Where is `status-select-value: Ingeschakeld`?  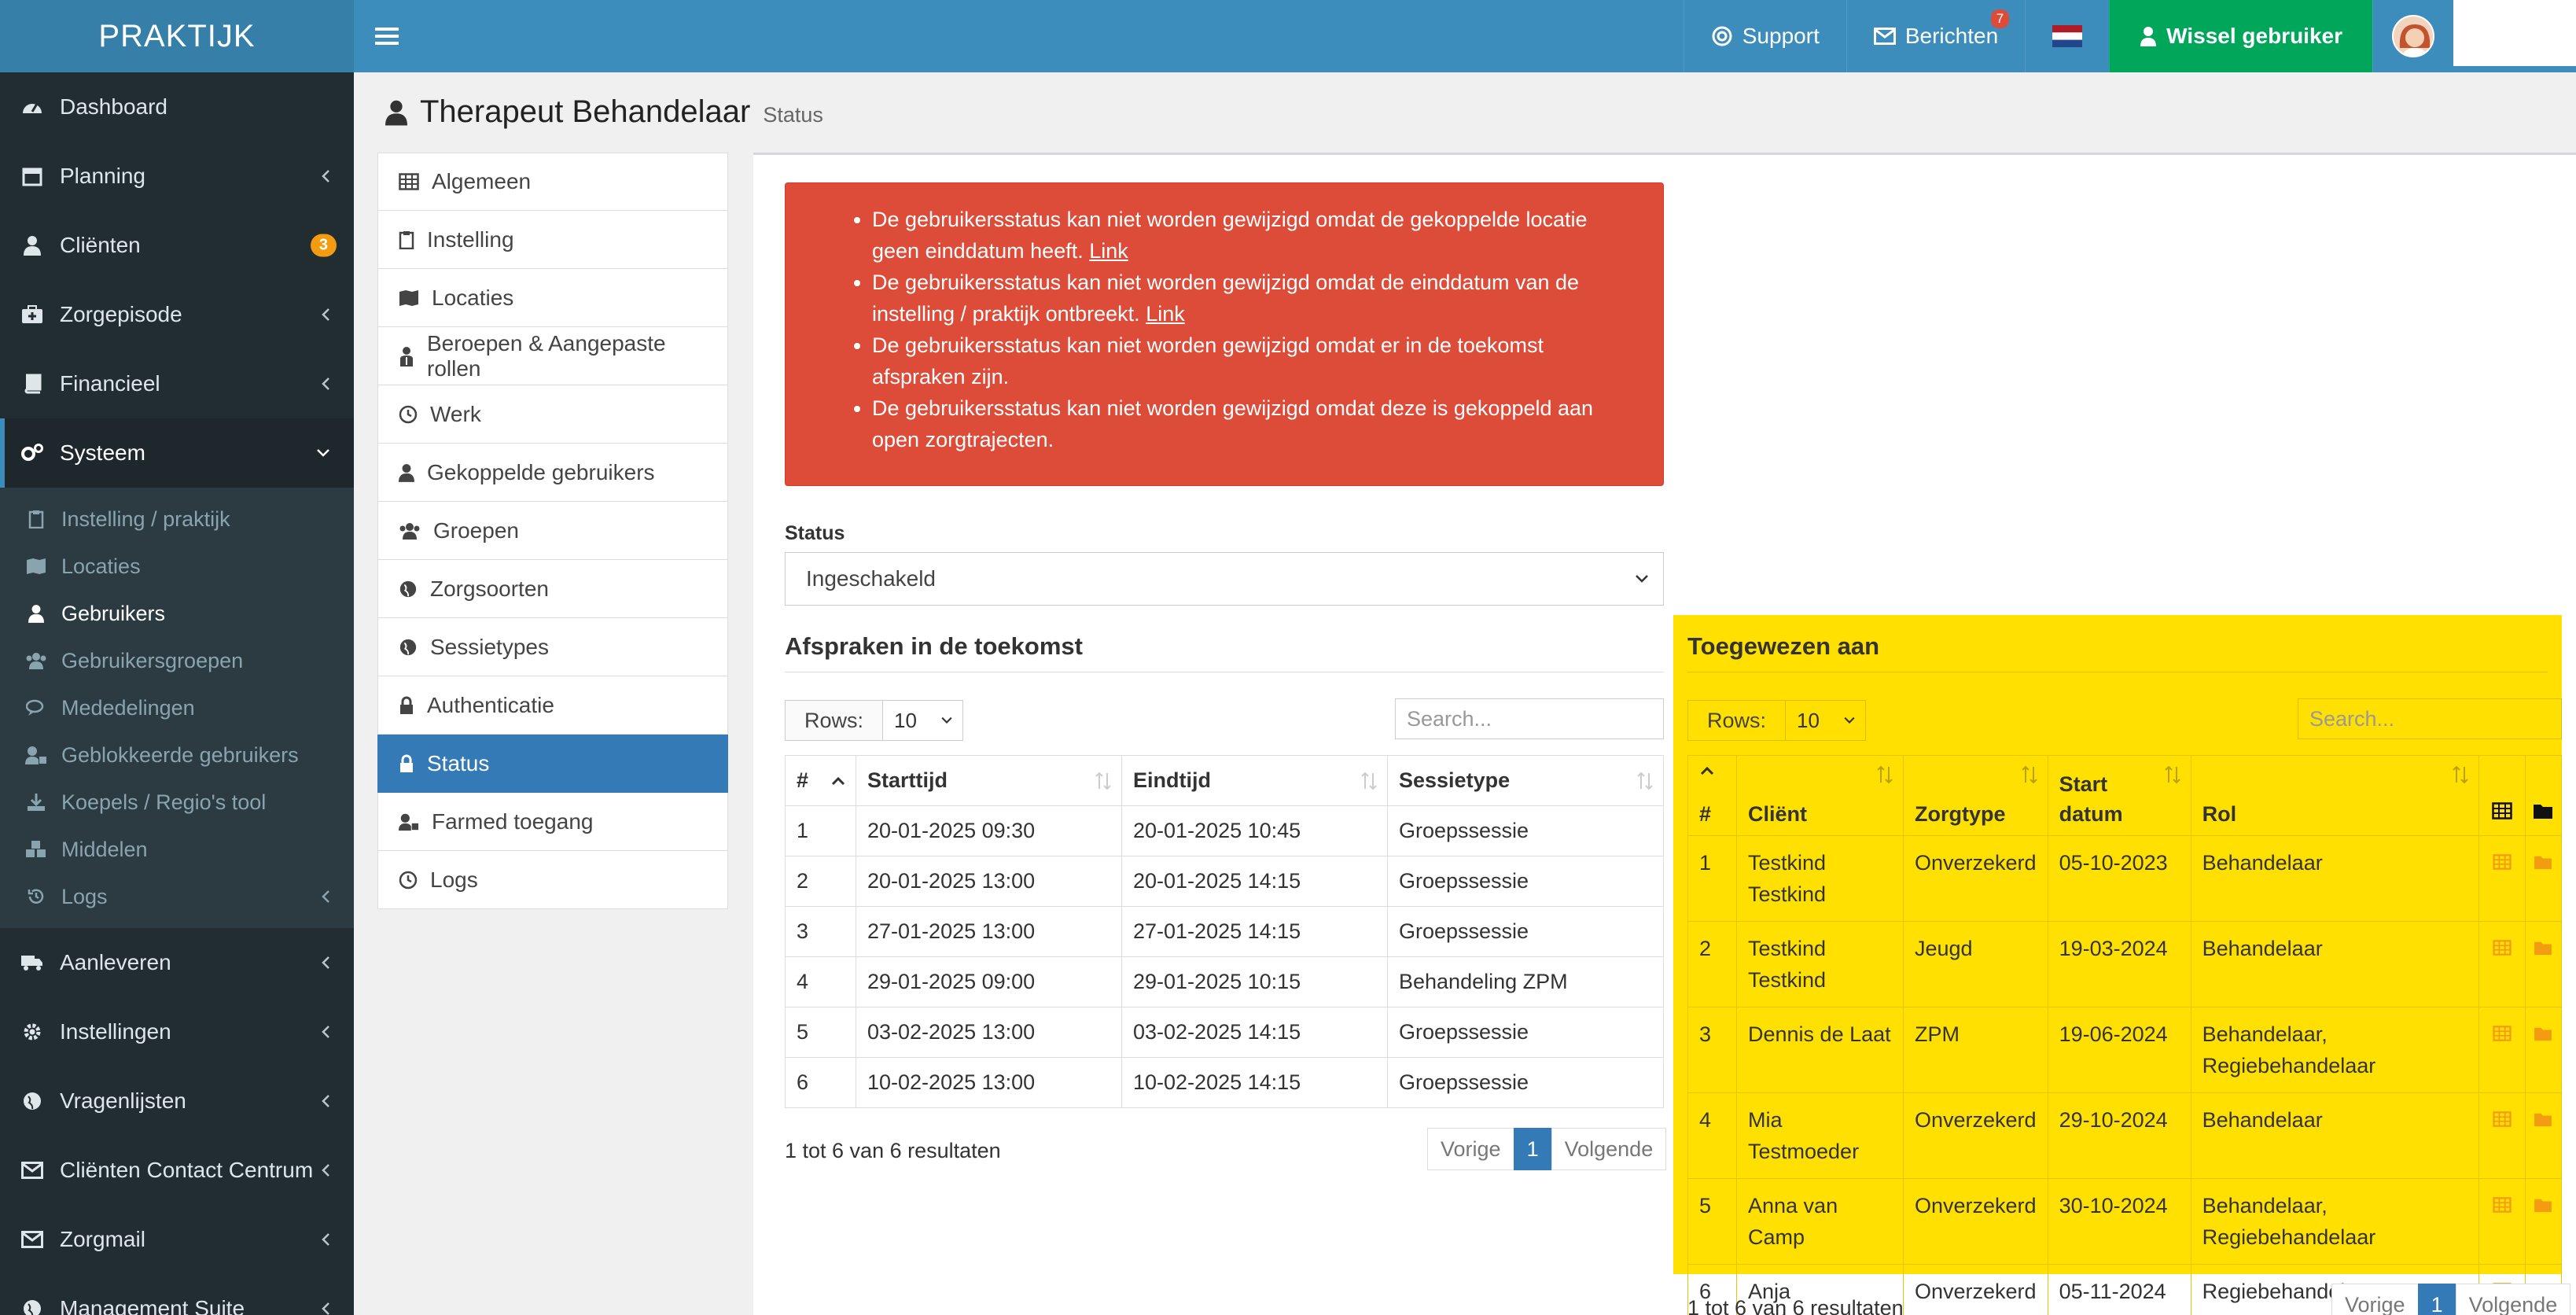
status-select-value: Ingeschakeld is located at coordinates (872, 578).